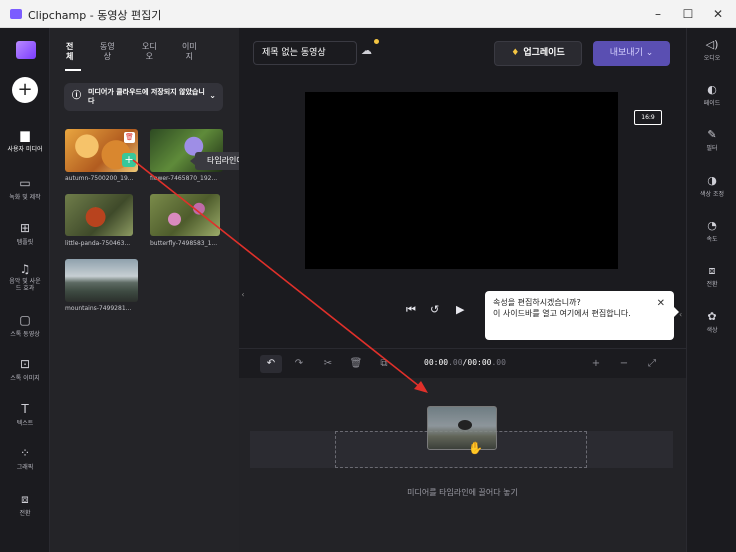  I want to click on sidebar-item-label: 스톡 동영상, so click(25, 334).